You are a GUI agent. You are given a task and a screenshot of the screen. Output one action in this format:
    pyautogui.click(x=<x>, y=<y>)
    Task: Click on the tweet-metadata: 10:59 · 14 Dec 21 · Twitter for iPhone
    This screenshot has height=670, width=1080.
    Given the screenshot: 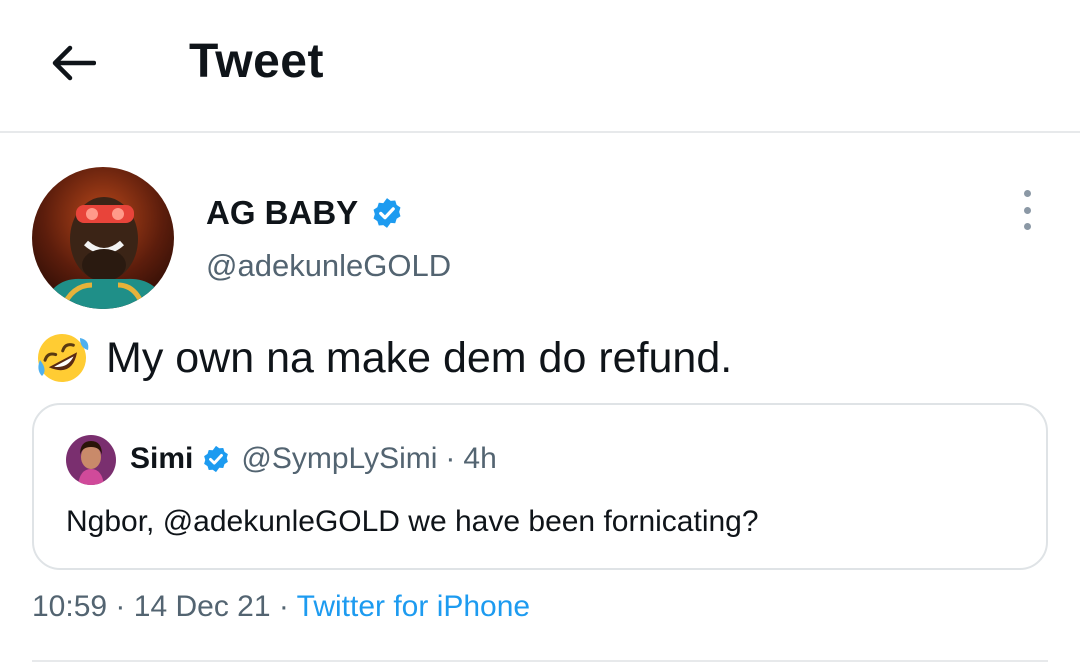 What is the action you would take?
    pyautogui.click(x=281, y=607)
    